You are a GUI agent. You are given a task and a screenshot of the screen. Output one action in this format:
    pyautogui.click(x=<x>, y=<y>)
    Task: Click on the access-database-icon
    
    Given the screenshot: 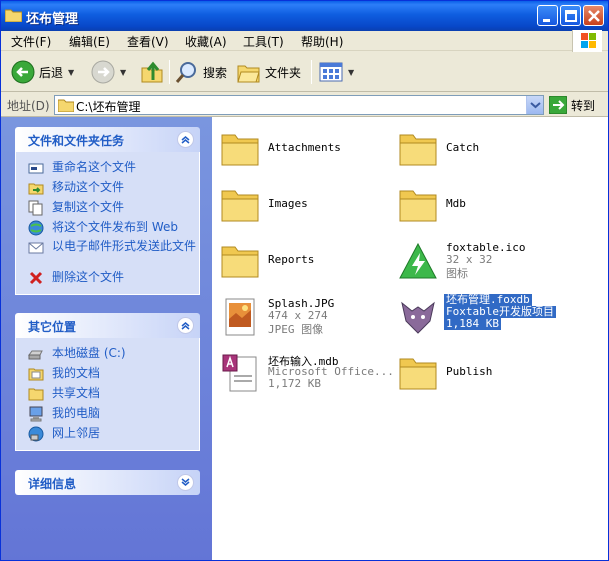 What is the action you would take?
    pyautogui.click(x=239, y=373)
    